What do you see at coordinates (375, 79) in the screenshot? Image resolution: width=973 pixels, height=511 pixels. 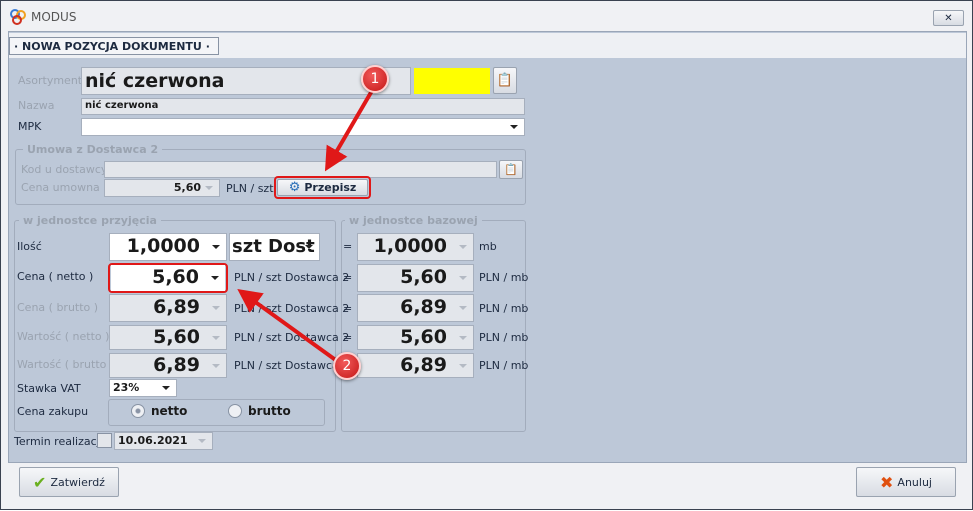 I see `annotation-badge-1: 1` at bounding box center [375, 79].